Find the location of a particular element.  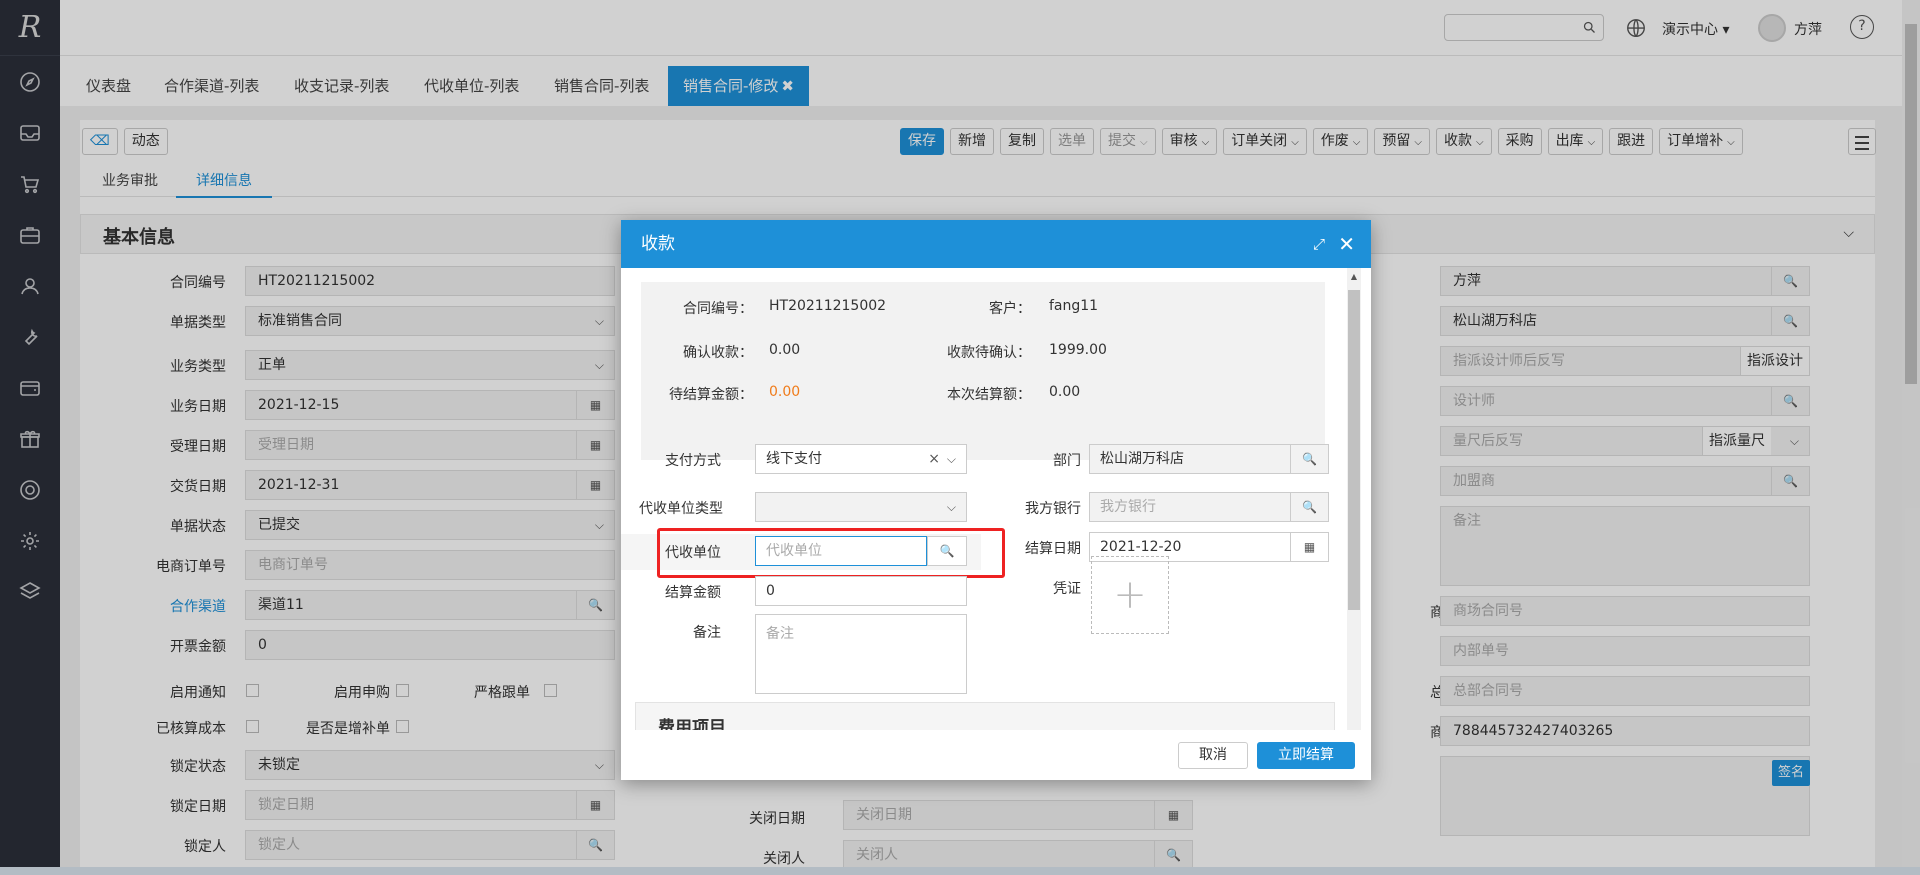

remark-modal-textarea: 备注 is located at coordinates (861, 654).